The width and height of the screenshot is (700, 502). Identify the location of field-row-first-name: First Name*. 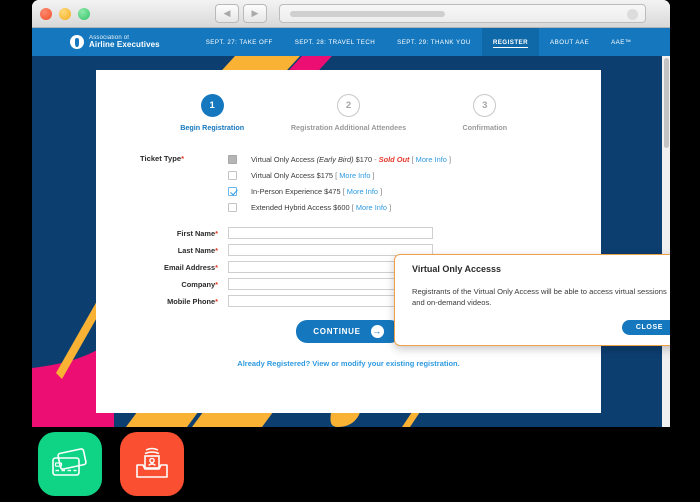
(370, 233).